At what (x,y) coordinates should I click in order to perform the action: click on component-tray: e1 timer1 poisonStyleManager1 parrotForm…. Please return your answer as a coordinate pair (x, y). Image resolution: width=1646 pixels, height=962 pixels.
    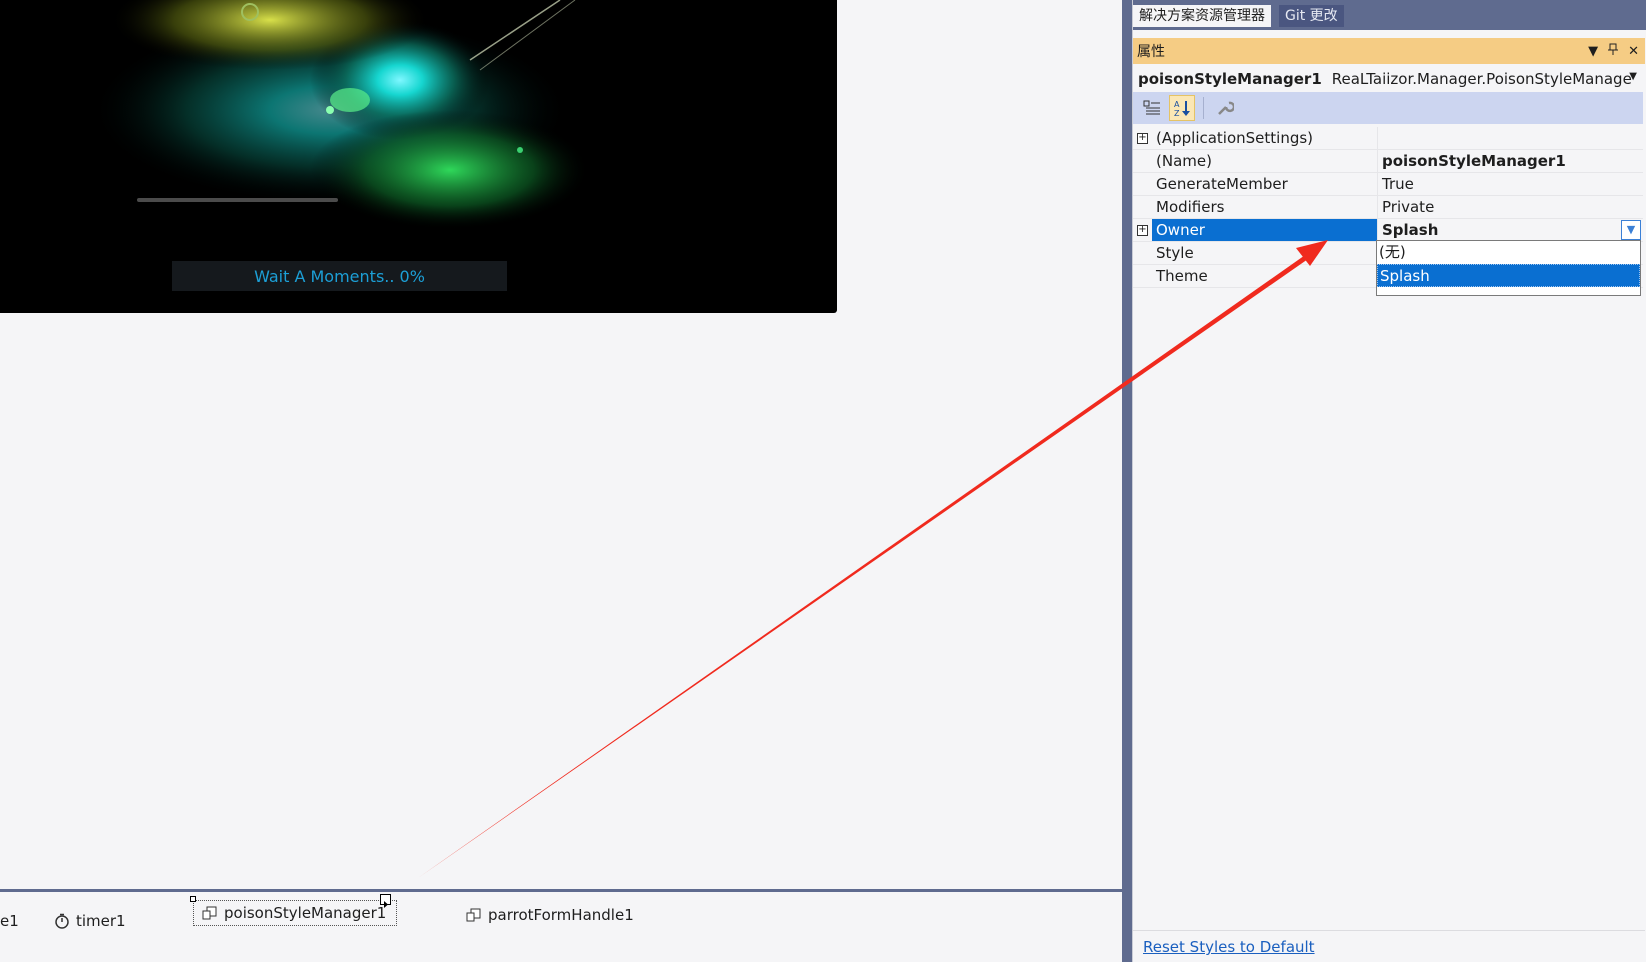
    Looking at the image, I should click on (561, 927).